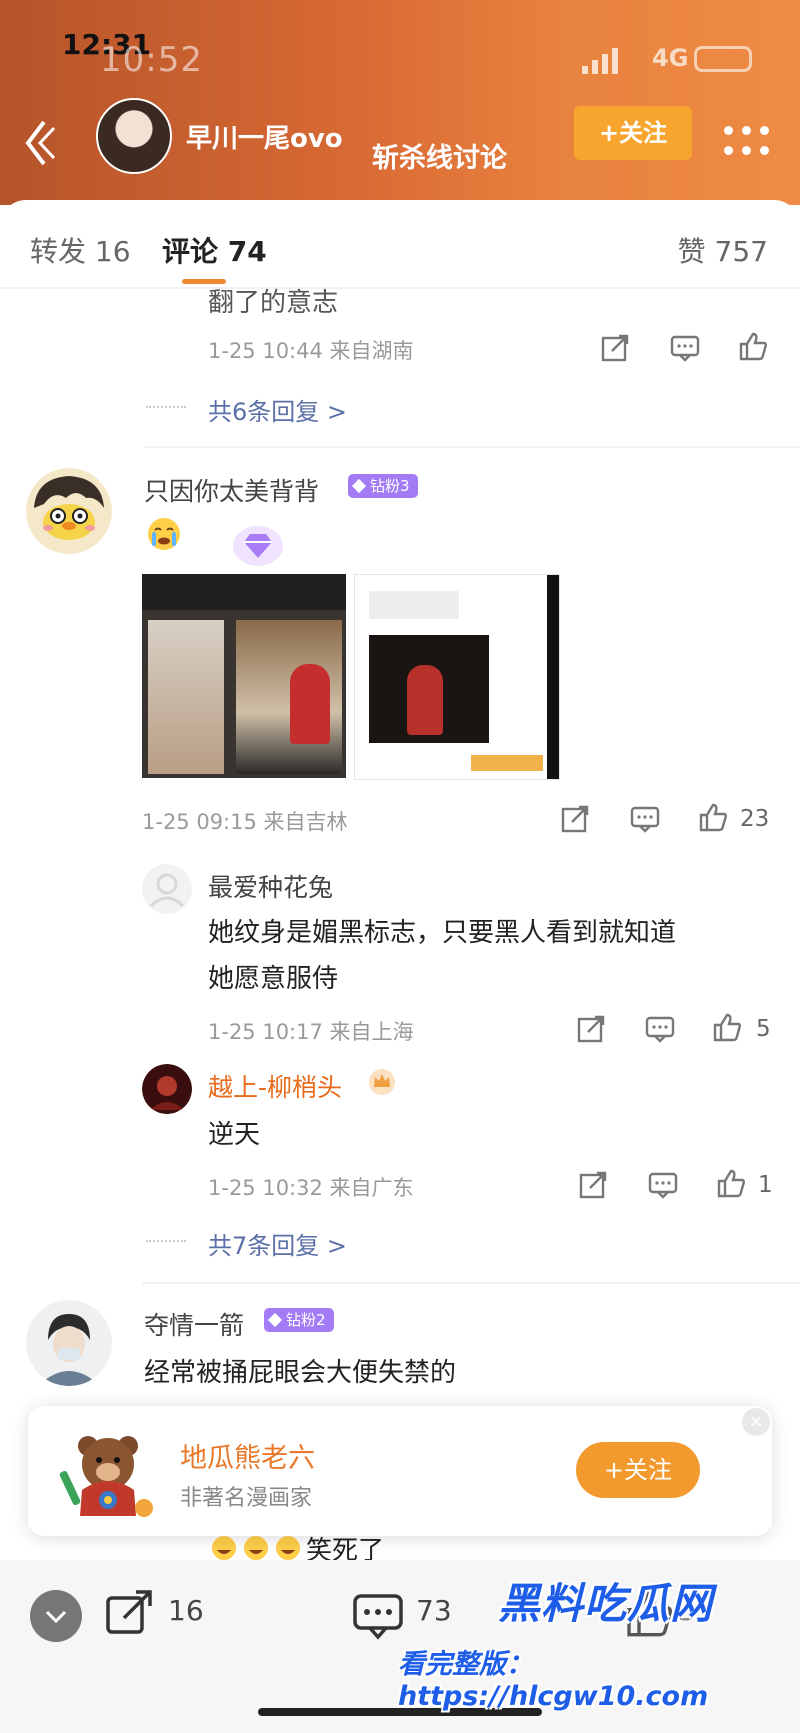 The image size is (800, 1733). I want to click on tab-likes: 赞 757, so click(723, 250).